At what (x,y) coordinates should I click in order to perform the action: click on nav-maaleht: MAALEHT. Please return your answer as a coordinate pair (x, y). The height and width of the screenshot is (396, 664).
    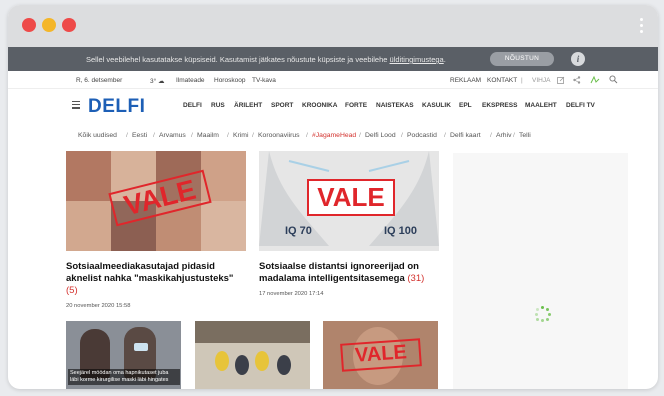
    Looking at the image, I should click on (541, 105).